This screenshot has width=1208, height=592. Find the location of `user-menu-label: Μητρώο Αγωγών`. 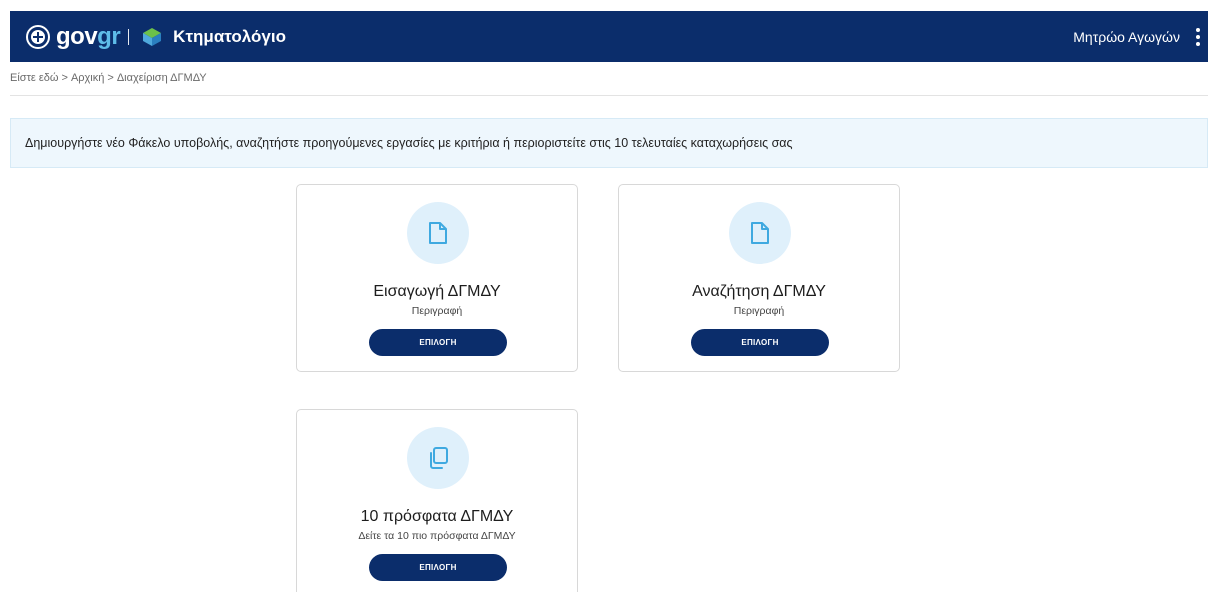

user-menu-label: Μητρώο Αγωγών is located at coordinates (1126, 37).